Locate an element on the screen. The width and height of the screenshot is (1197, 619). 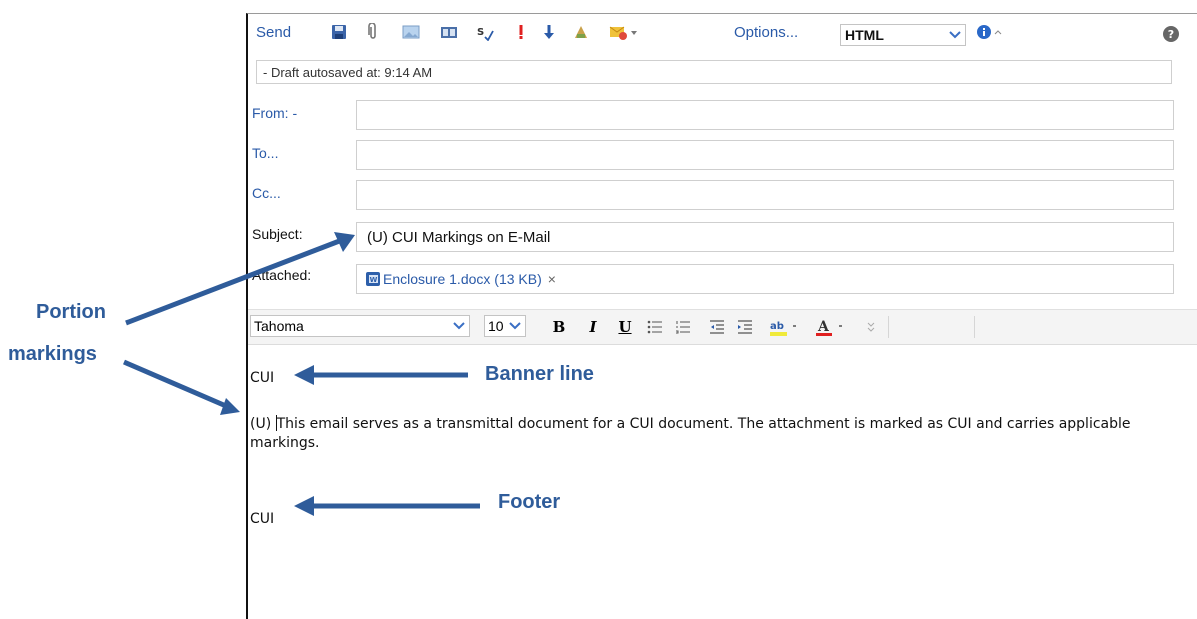
annotation-footer: Footer is located at coordinates (529, 502).